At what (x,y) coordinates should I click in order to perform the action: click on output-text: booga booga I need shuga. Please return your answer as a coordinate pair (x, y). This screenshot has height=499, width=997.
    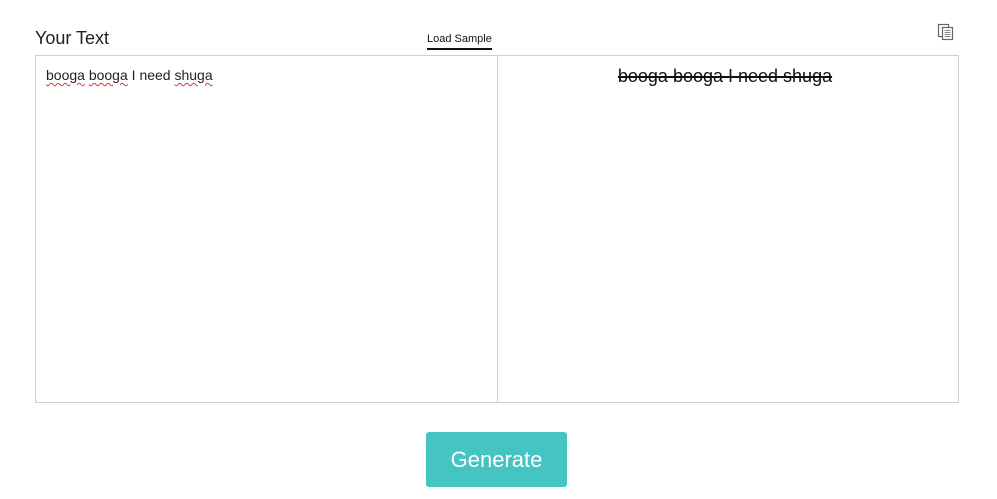
    Looking at the image, I should click on (728, 76).